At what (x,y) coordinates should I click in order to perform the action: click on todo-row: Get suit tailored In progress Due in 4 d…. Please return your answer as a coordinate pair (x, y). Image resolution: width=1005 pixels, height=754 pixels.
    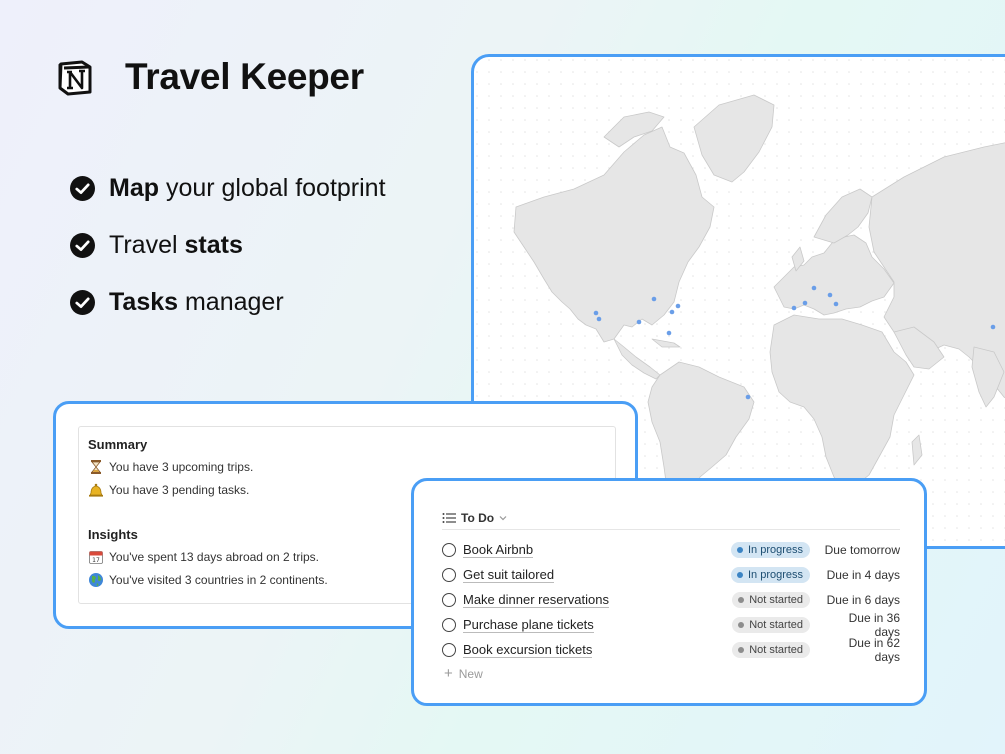
    Looking at the image, I should click on (671, 574).